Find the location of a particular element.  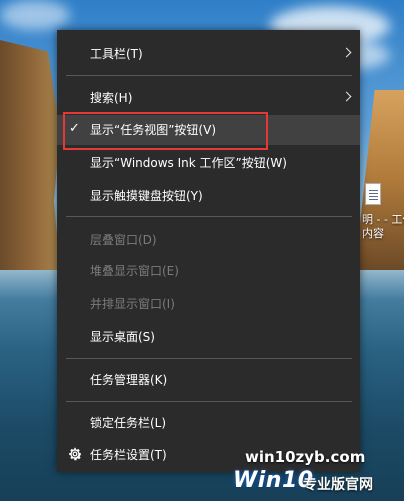

menu-item-label: 任务管理器(K) is located at coordinates (129, 380).